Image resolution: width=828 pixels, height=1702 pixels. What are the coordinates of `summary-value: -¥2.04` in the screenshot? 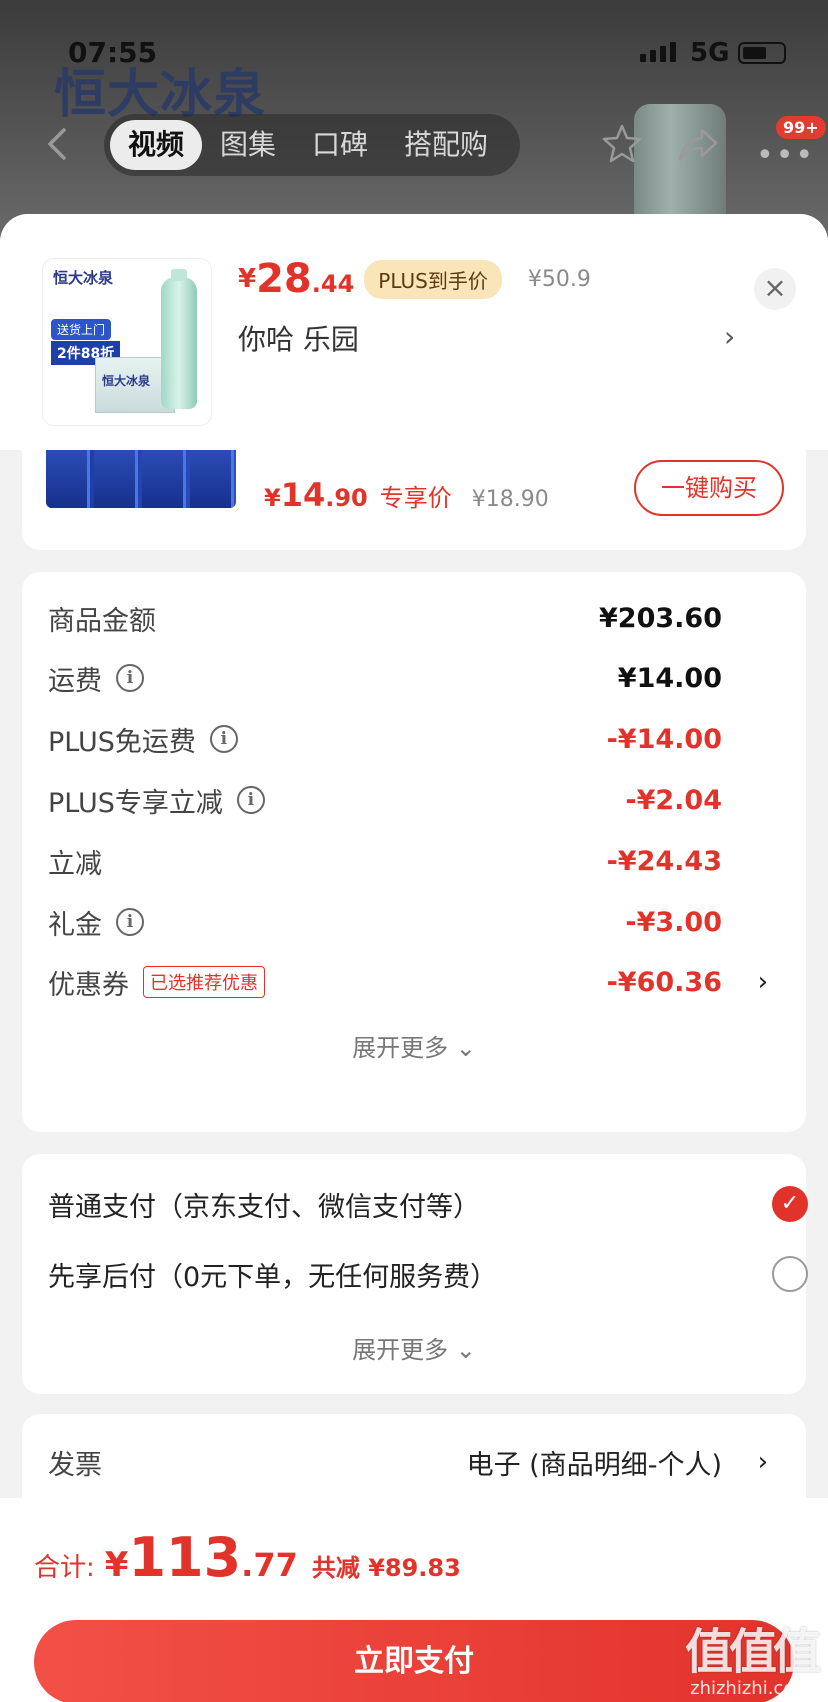 It's located at (673, 800).